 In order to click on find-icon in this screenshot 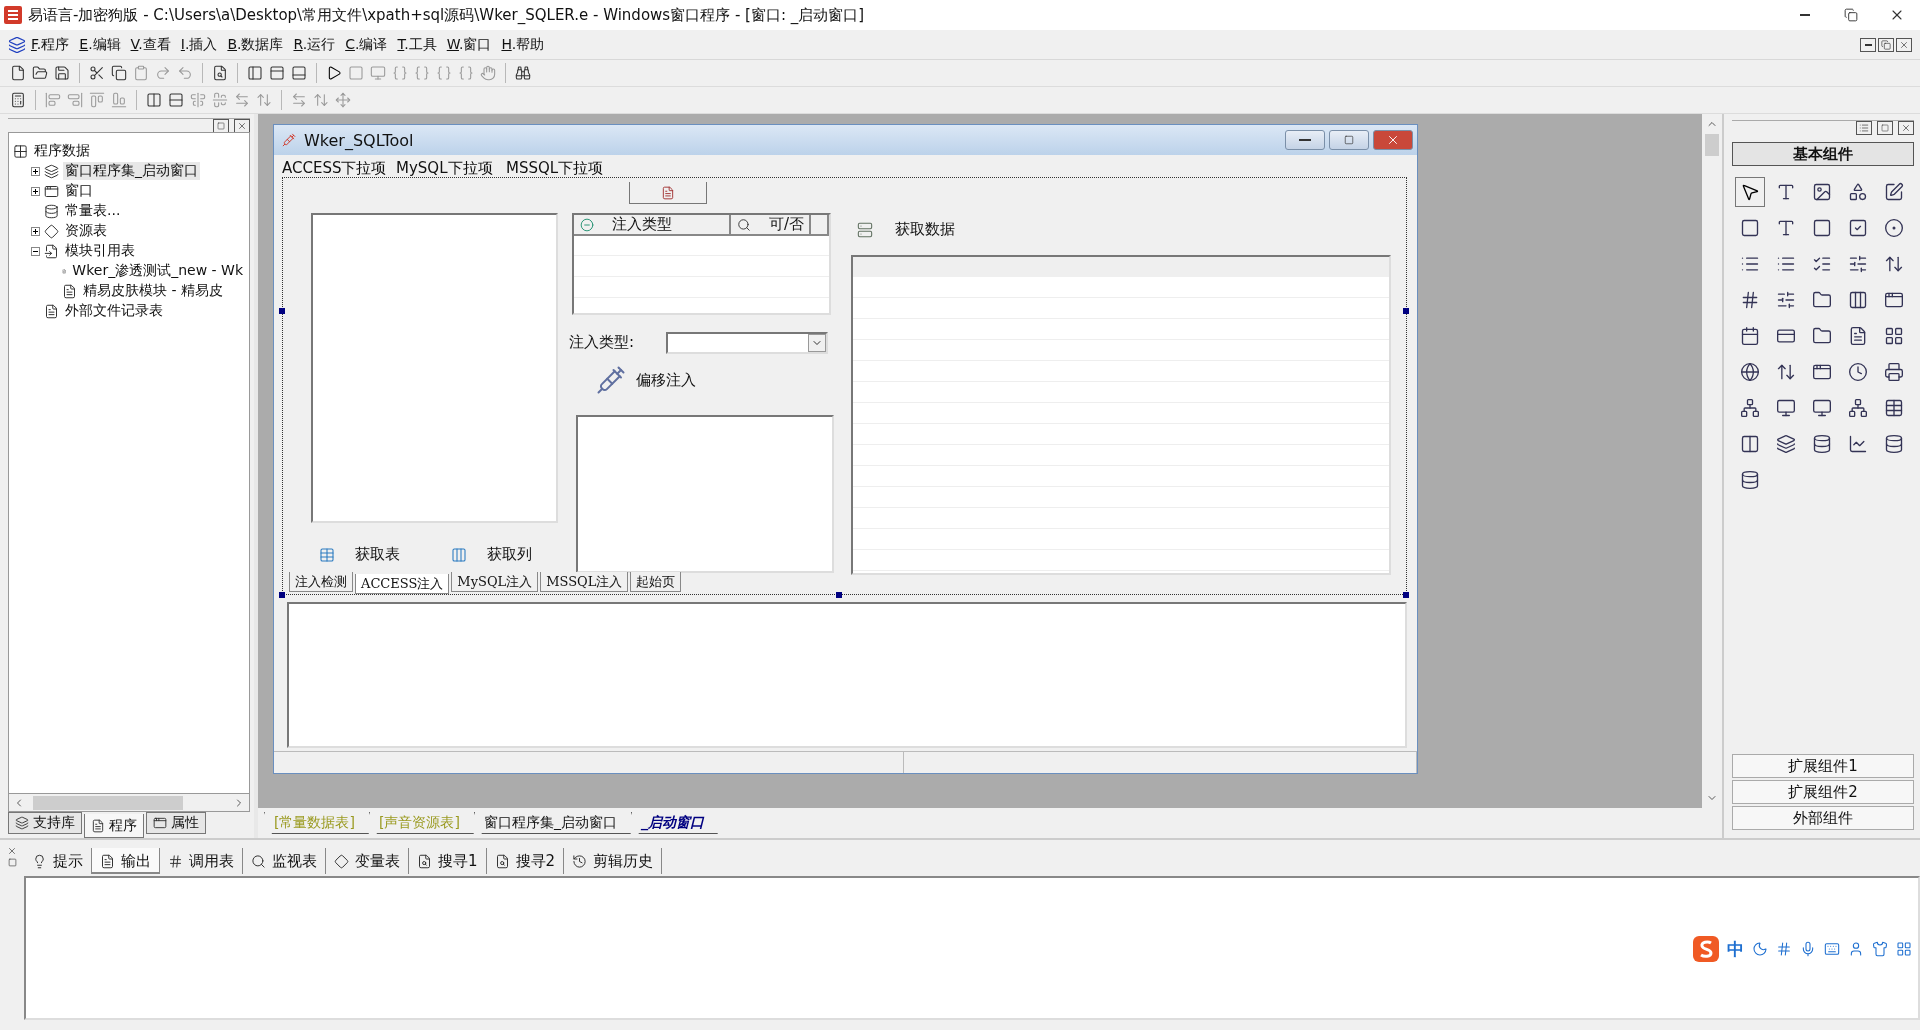, I will do `click(220, 73)`.